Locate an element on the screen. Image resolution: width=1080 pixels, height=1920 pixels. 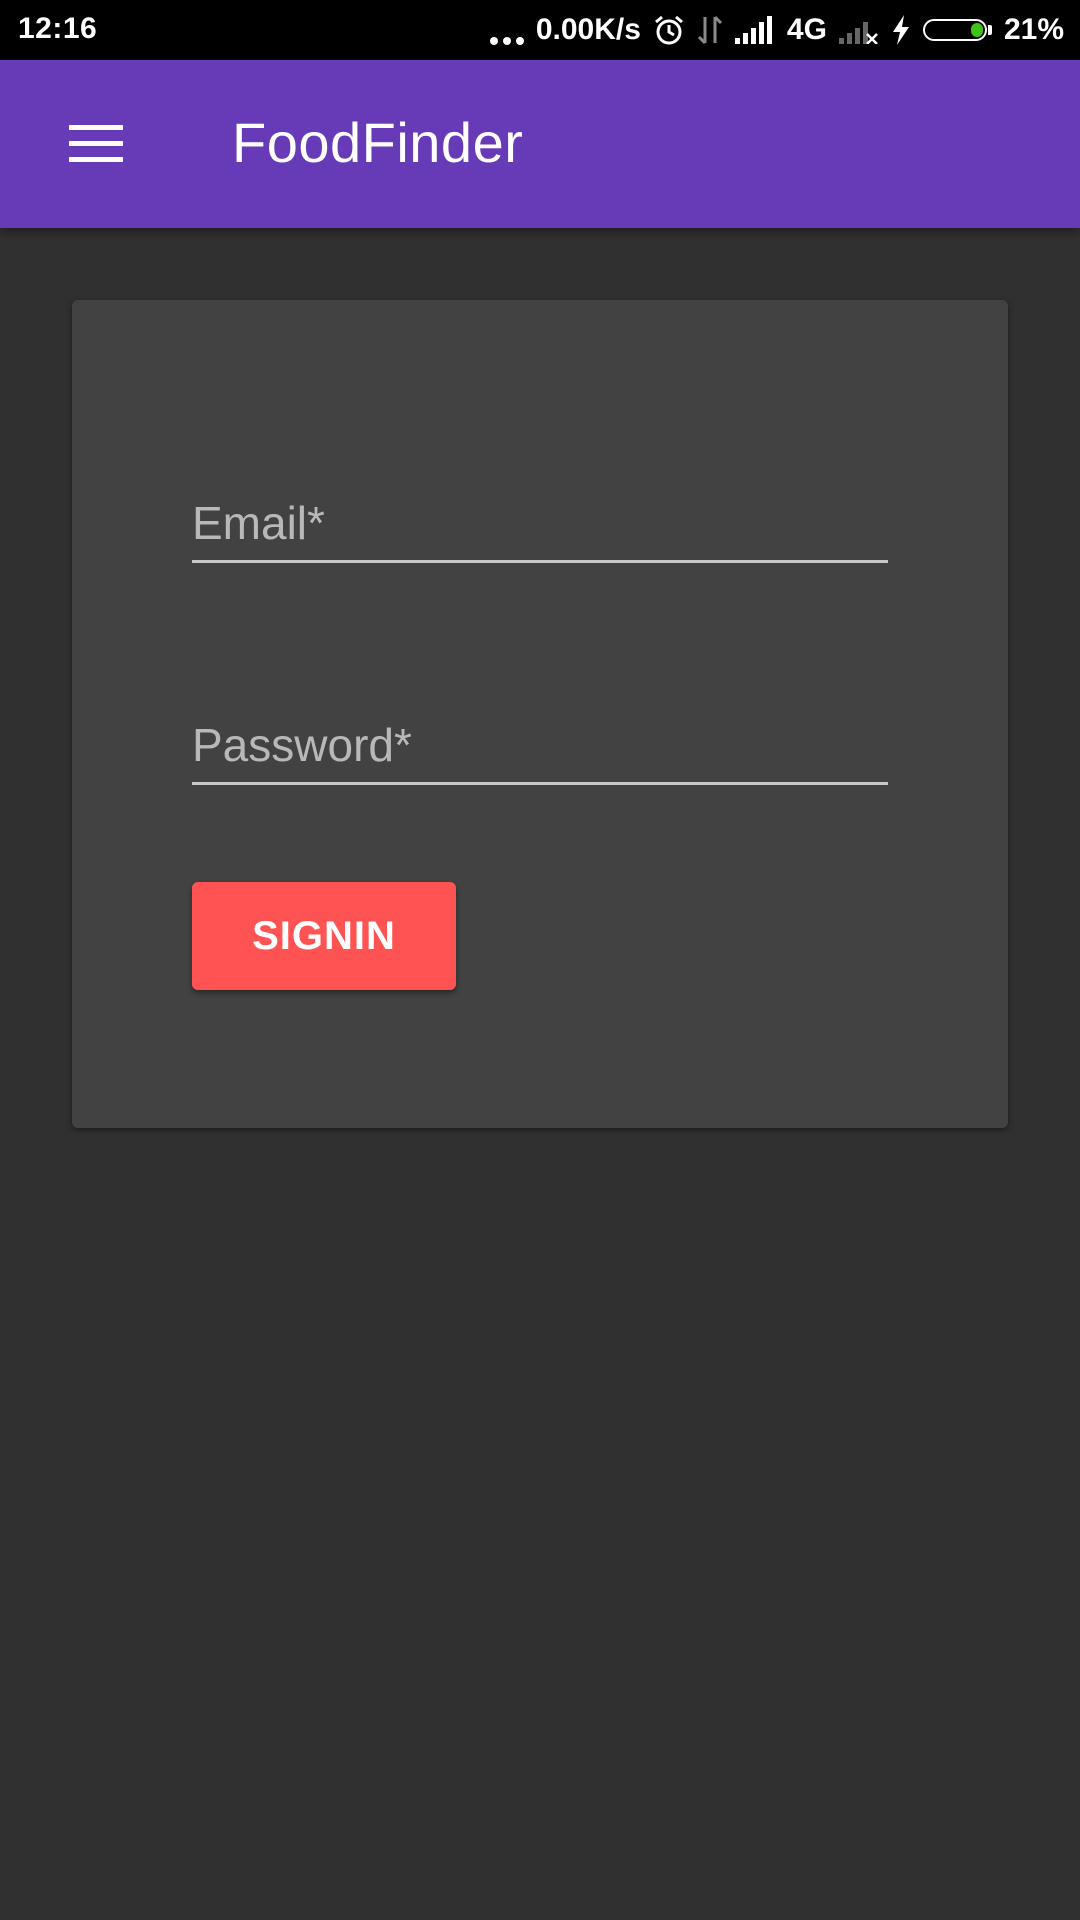
status-right-group: 0.00K/s 4G 21% is located at coordinates (776, 30).